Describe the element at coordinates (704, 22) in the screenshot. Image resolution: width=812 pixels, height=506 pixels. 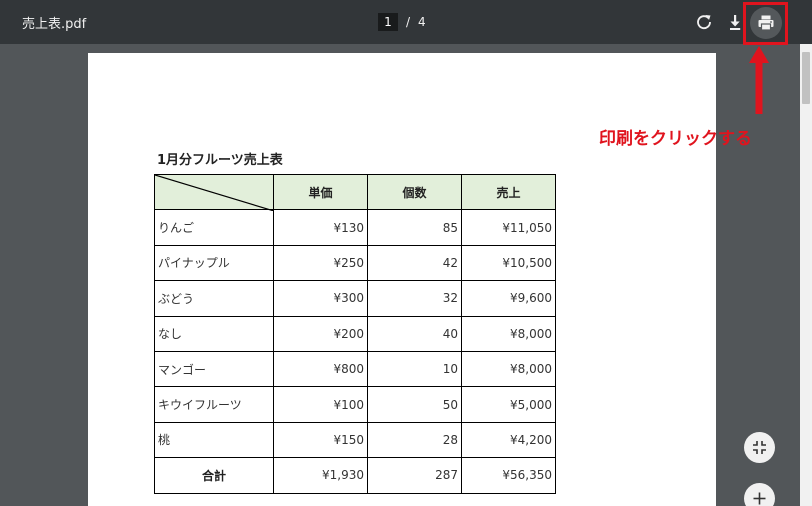
I see `rotate-icon` at that location.